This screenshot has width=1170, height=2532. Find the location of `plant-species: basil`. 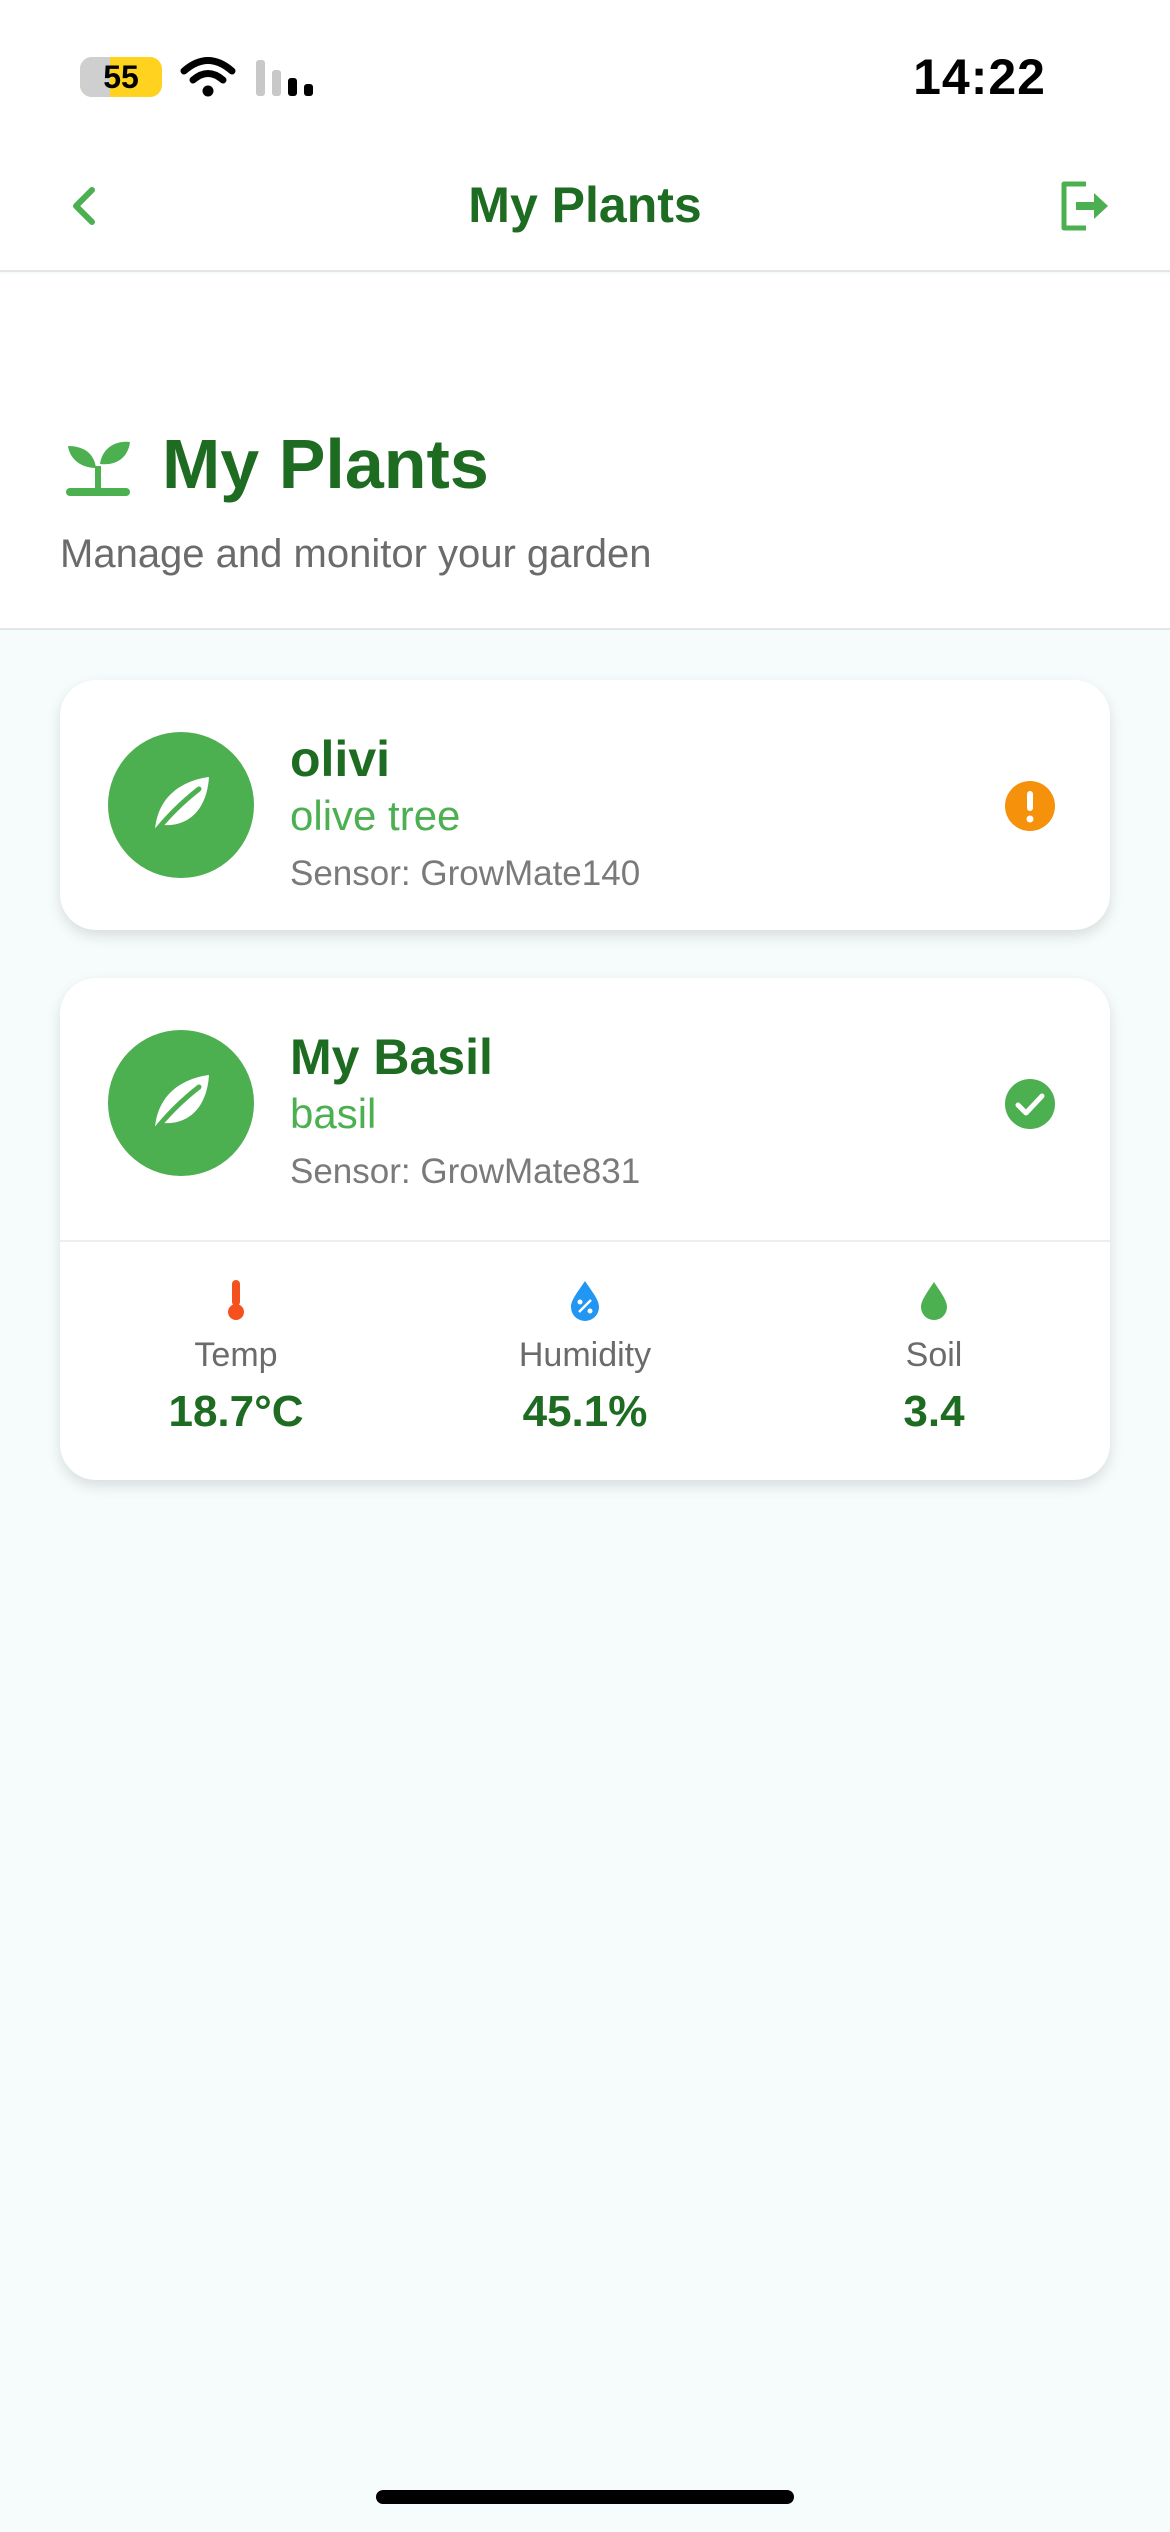

plant-species: basil is located at coordinates (333, 1113).